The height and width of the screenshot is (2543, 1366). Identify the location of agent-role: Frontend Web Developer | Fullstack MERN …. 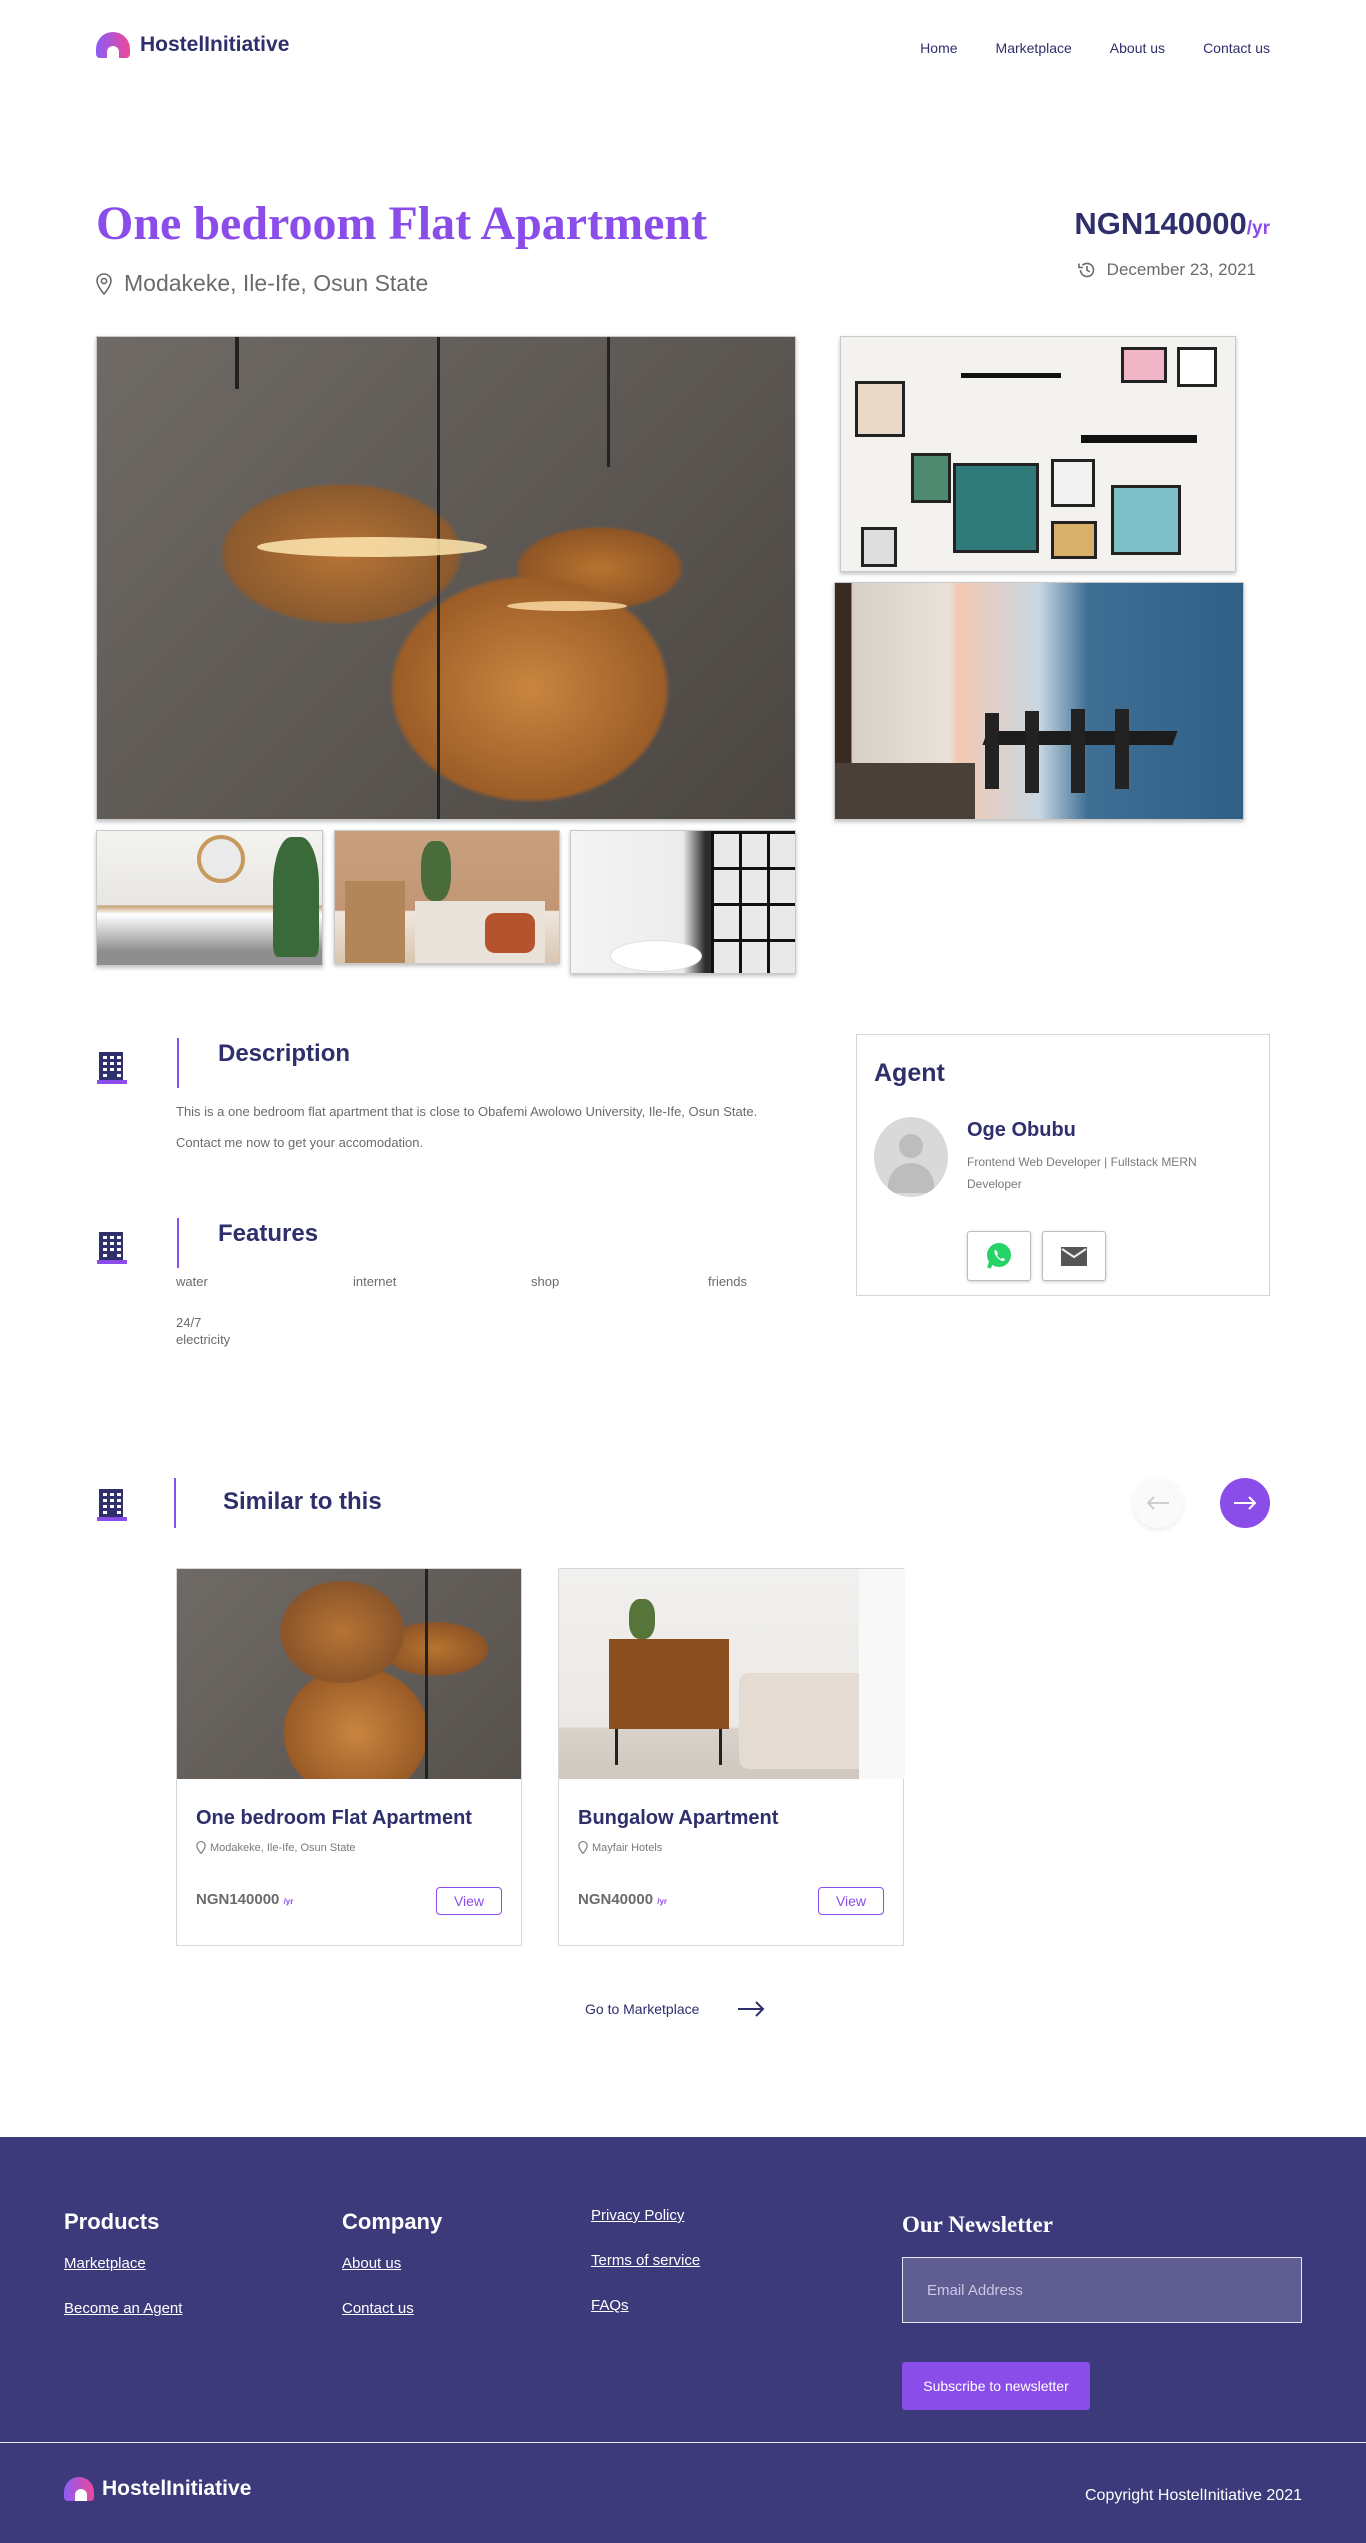
(1082, 1173).